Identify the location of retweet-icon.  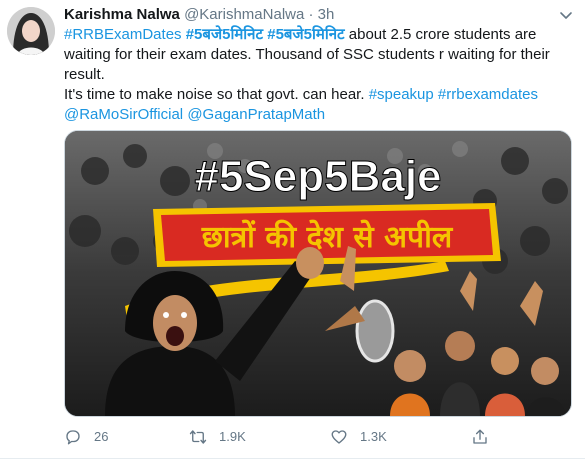
(198, 437).